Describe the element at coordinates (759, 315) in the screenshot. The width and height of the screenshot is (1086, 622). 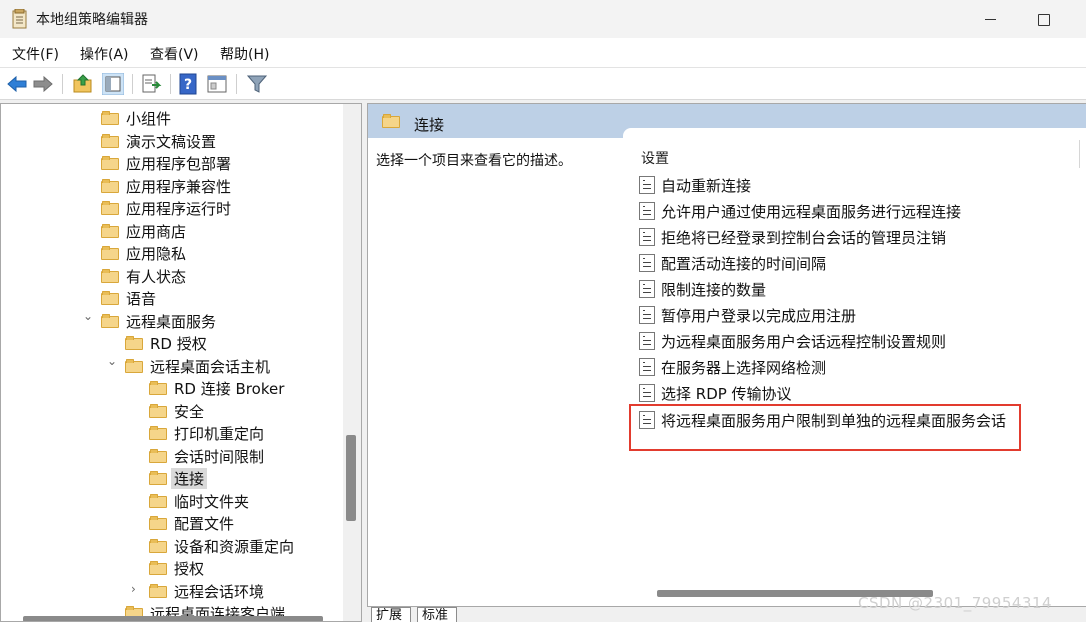
I see `policy-item-label: 暂停用户登录以完成应用注册` at that location.